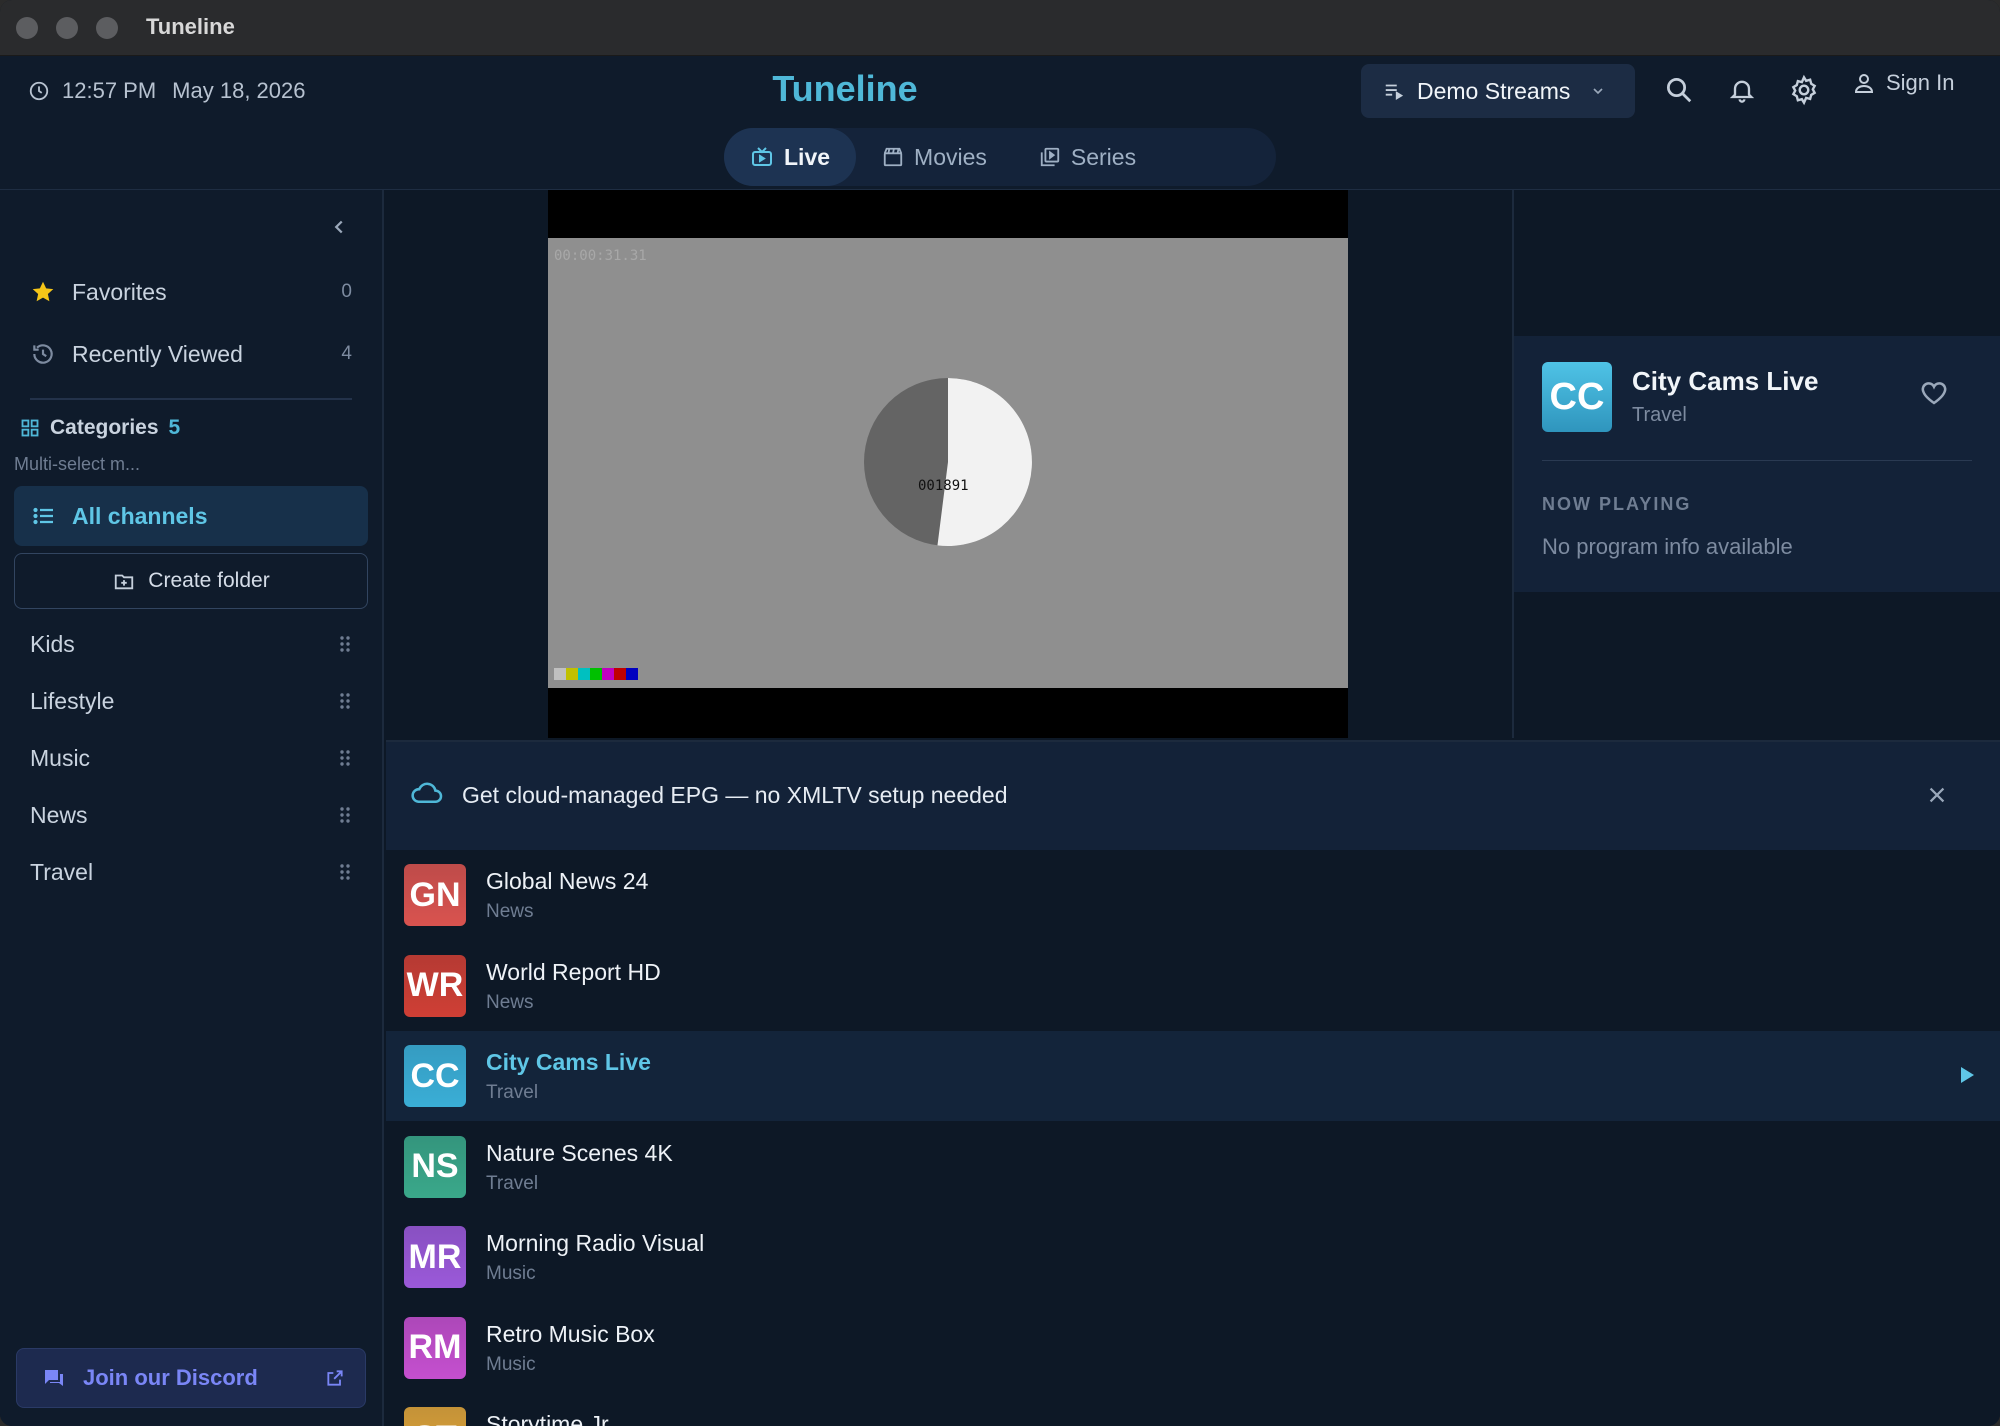  I want to click on channel-logo: MR, so click(435, 1257).